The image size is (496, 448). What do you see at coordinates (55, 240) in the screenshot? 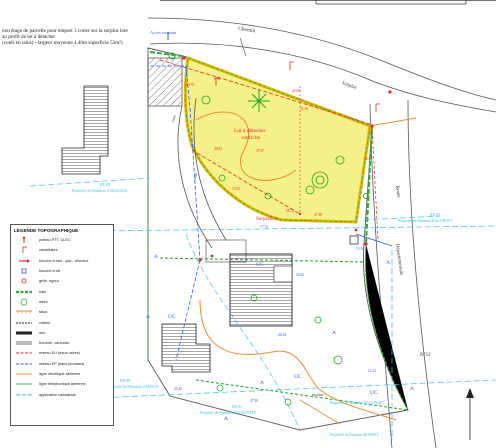
I see `legend-item-label: poteau PTT, ULEC` at bounding box center [55, 240].